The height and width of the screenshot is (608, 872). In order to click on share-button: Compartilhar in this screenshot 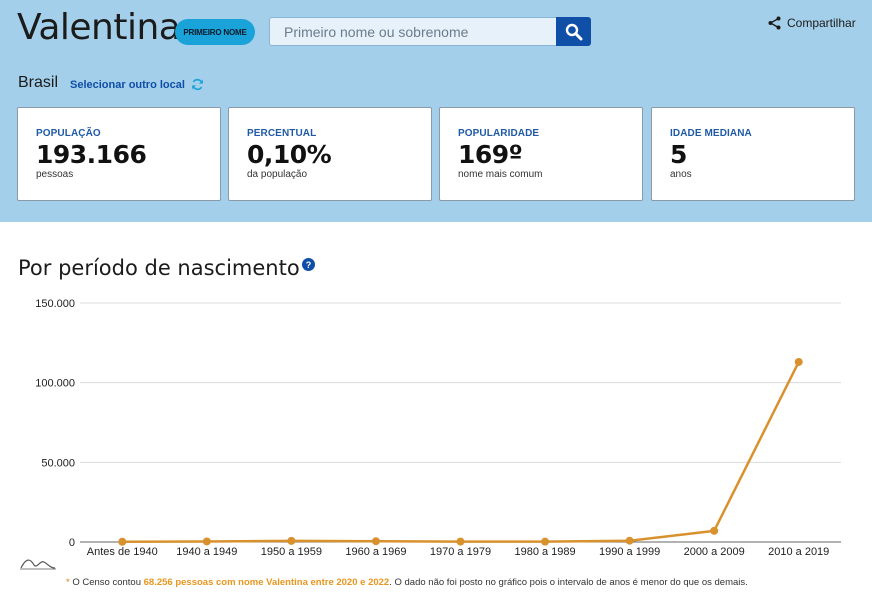, I will do `click(812, 23)`.